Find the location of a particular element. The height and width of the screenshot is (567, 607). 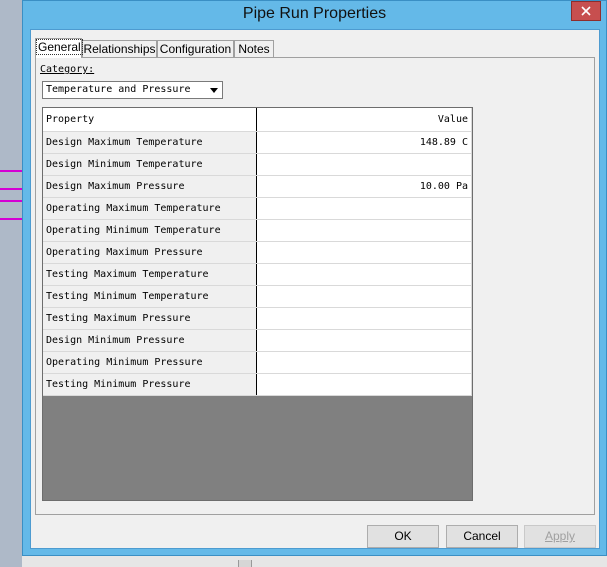

tab-notes: Notes is located at coordinates (254, 48).